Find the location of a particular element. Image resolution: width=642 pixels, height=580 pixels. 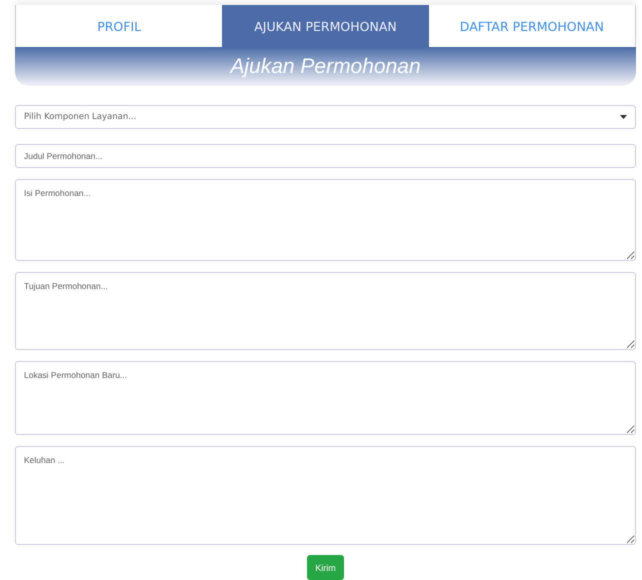

nav-tab: PROFIL is located at coordinates (119, 26).